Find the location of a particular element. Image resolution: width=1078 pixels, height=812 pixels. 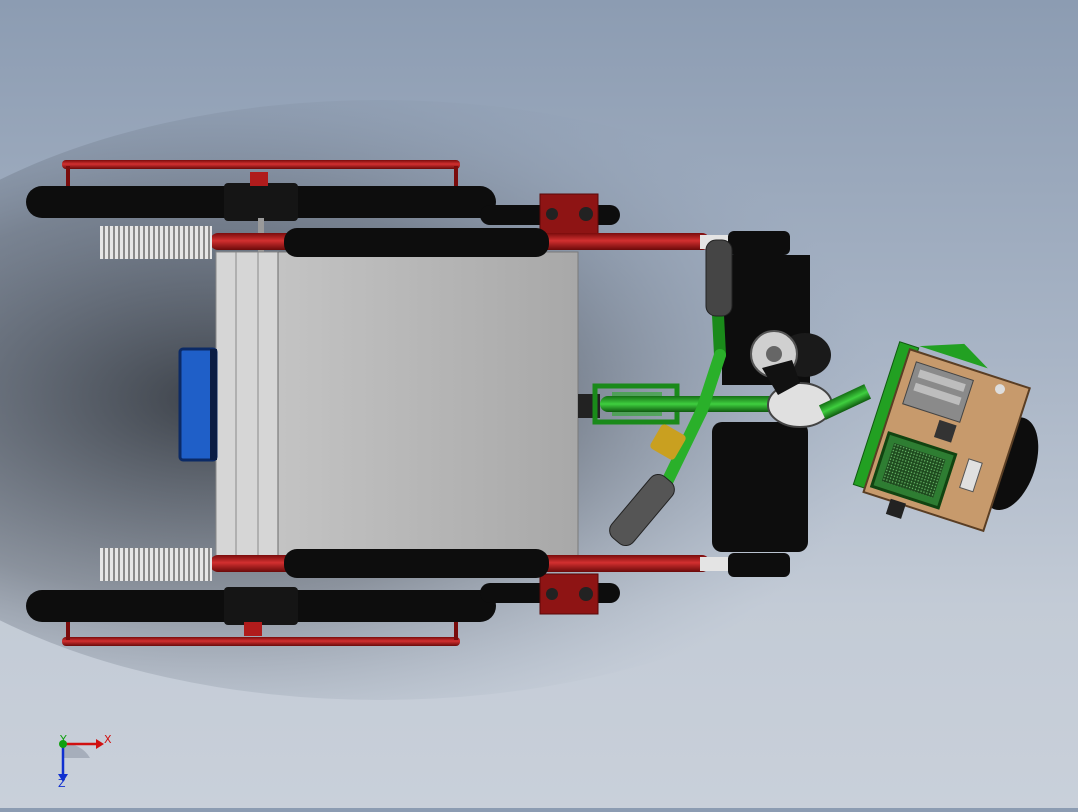

top-roller is located at coordinates (416, 242).